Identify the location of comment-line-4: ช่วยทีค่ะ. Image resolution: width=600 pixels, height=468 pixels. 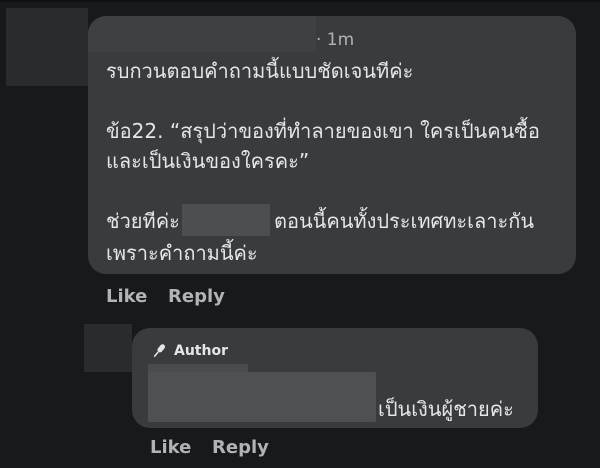
(143, 221).